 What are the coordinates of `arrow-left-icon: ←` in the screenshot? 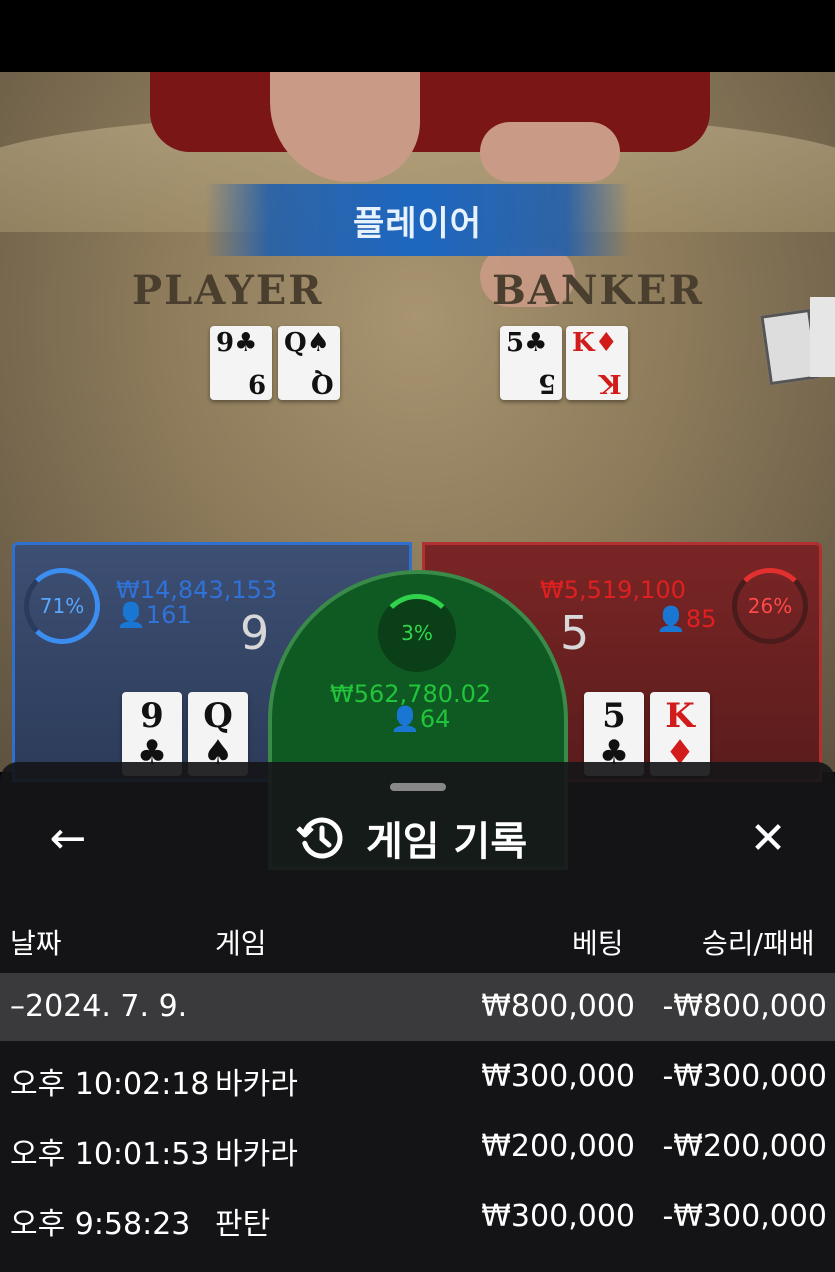 It's located at (68, 838).